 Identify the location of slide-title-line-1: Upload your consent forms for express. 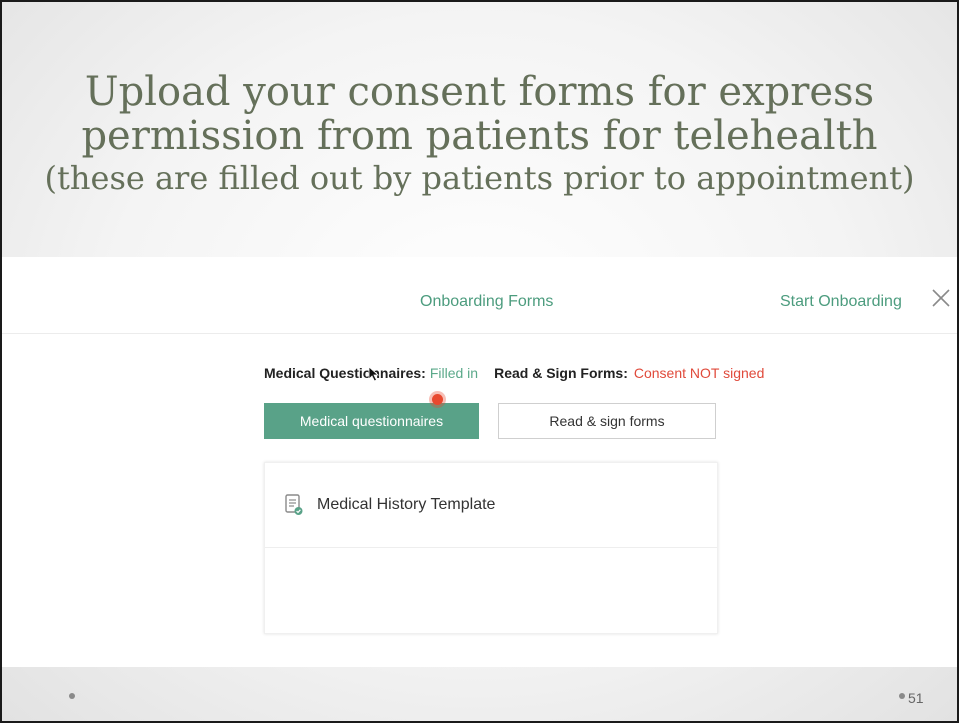
(479, 92).